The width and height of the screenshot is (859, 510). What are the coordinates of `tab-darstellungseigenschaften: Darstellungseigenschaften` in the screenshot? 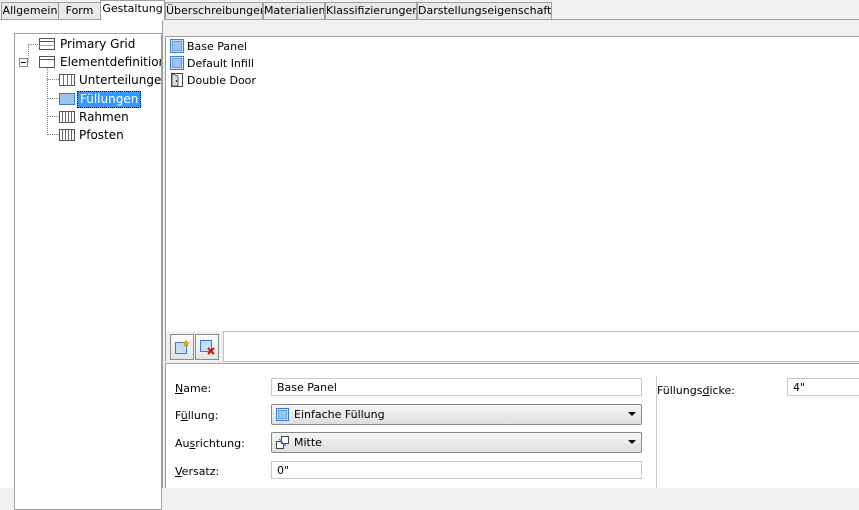 It's located at (484, 10).